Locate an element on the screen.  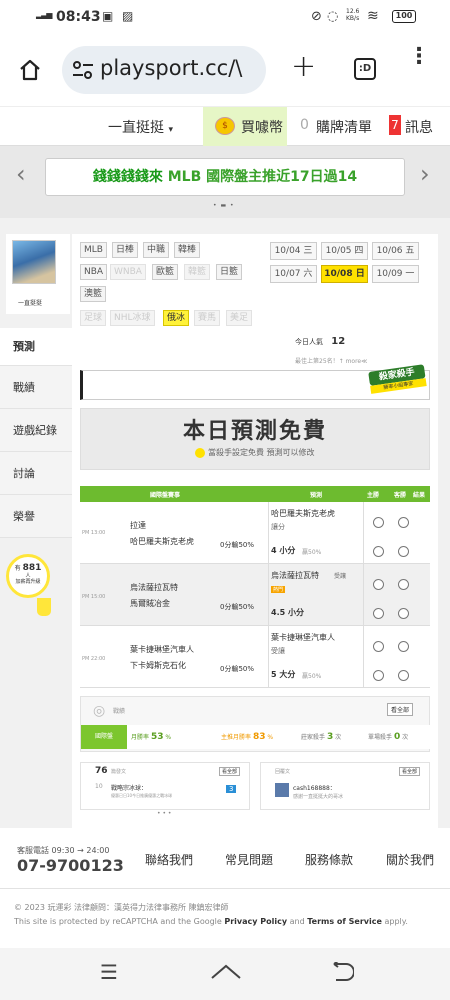
url-text: playsport.cc/\ is located at coordinates (171, 68).